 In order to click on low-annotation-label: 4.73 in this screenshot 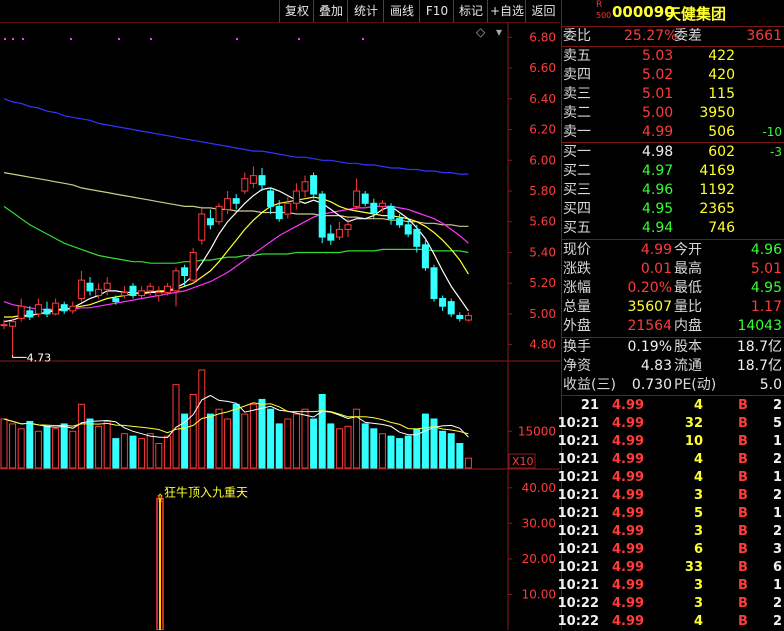, I will do `click(39, 357)`.